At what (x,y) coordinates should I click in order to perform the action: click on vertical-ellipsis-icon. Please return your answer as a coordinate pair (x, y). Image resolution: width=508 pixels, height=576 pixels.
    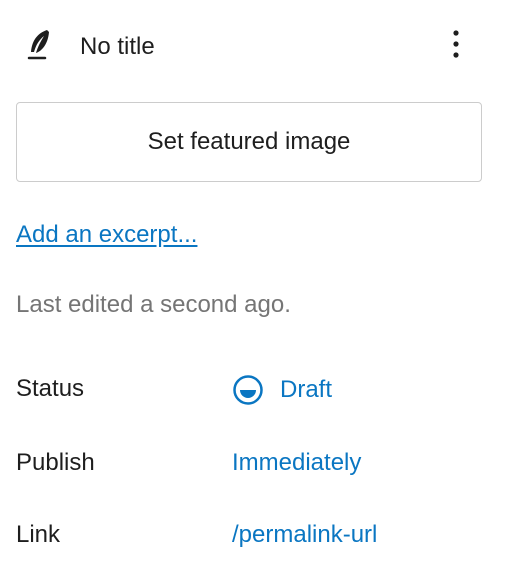
    Looking at the image, I should click on (456, 46).